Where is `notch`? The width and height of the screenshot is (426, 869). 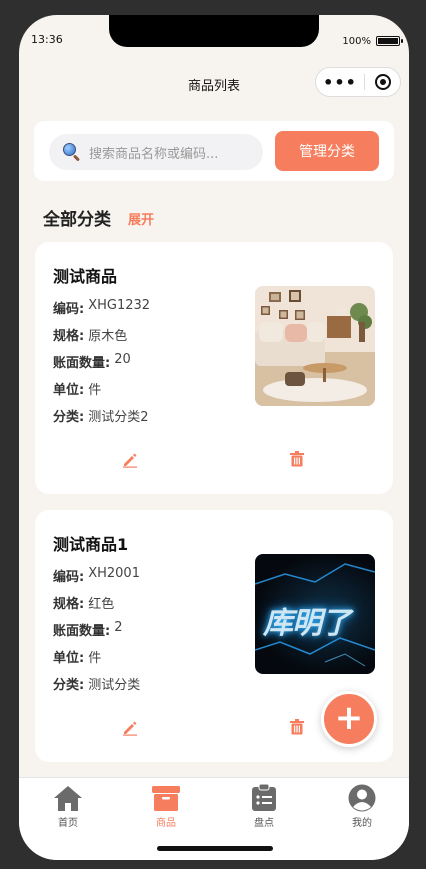
notch is located at coordinates (214, 31).